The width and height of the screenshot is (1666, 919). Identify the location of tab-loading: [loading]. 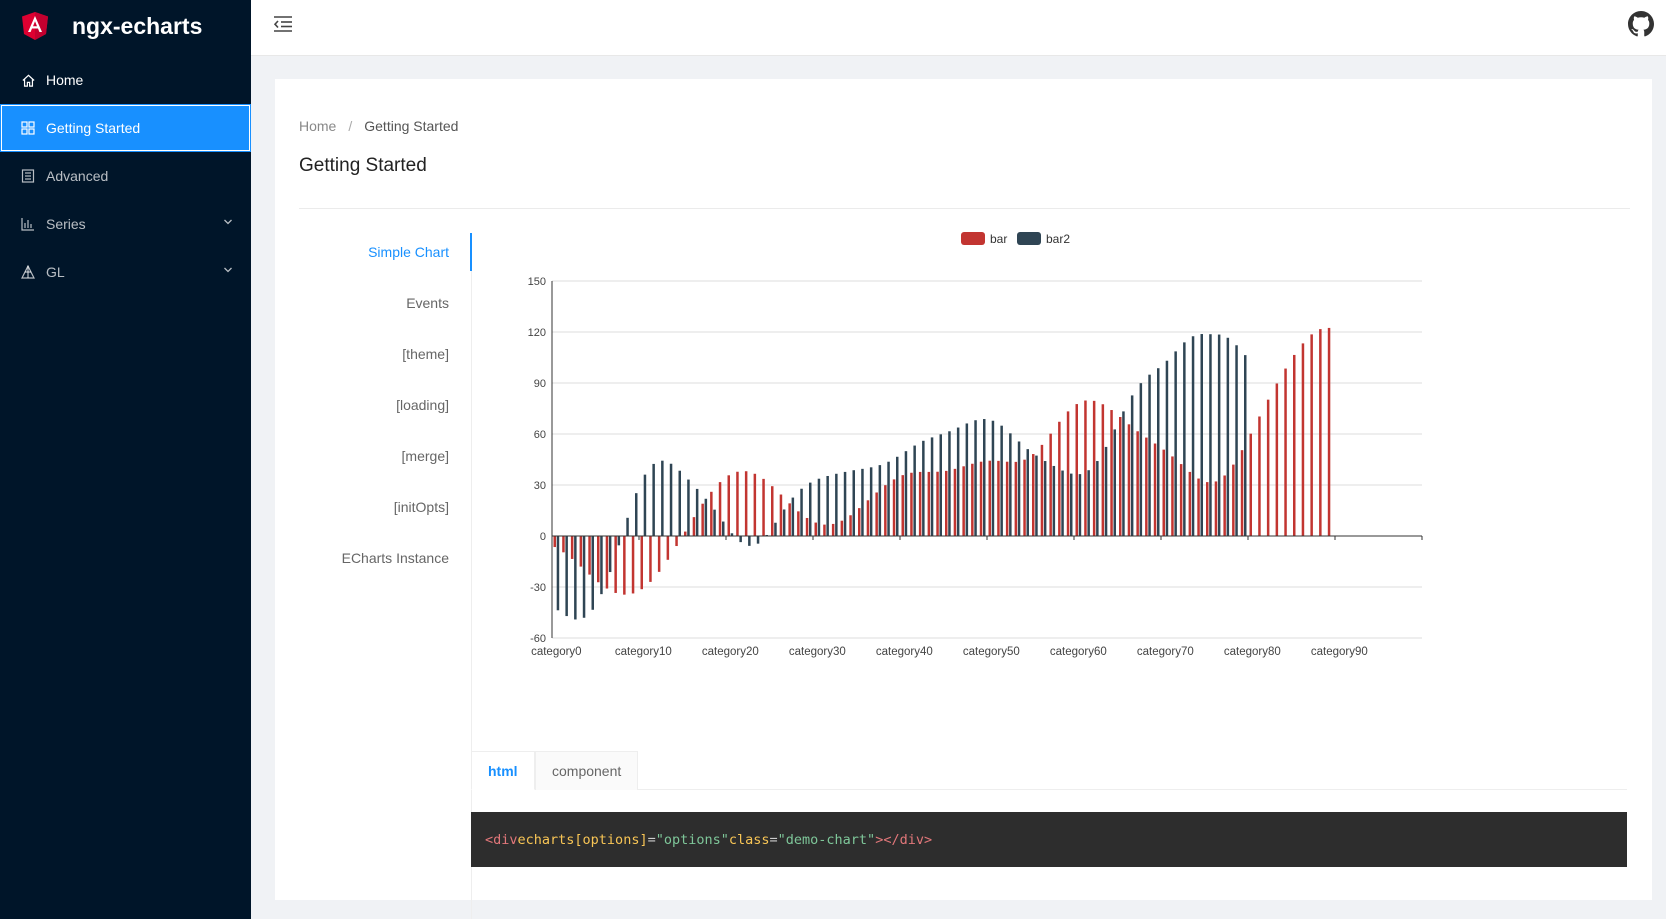
(422, 405).